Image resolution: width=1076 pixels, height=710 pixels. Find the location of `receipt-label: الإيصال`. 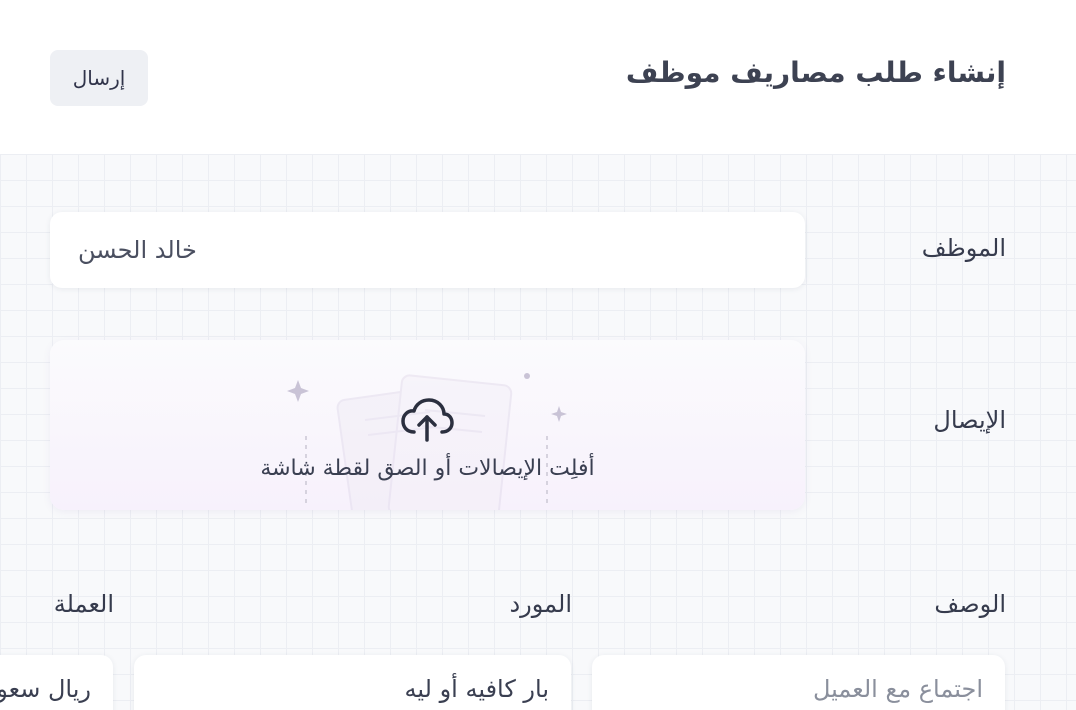

receipt-label: الإيصال is located at coordinates (969, 420).